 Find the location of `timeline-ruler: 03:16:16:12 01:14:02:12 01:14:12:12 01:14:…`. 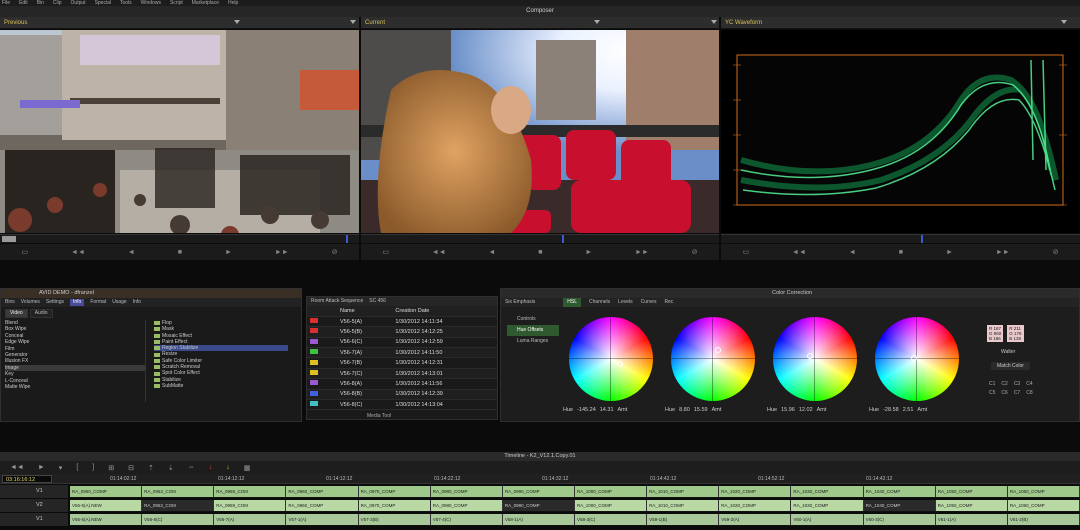

timeline-ruler: 03:16:16:12 01:14:02:12 01:14:12:12 01:14:… is located at coordinates (540, 479).